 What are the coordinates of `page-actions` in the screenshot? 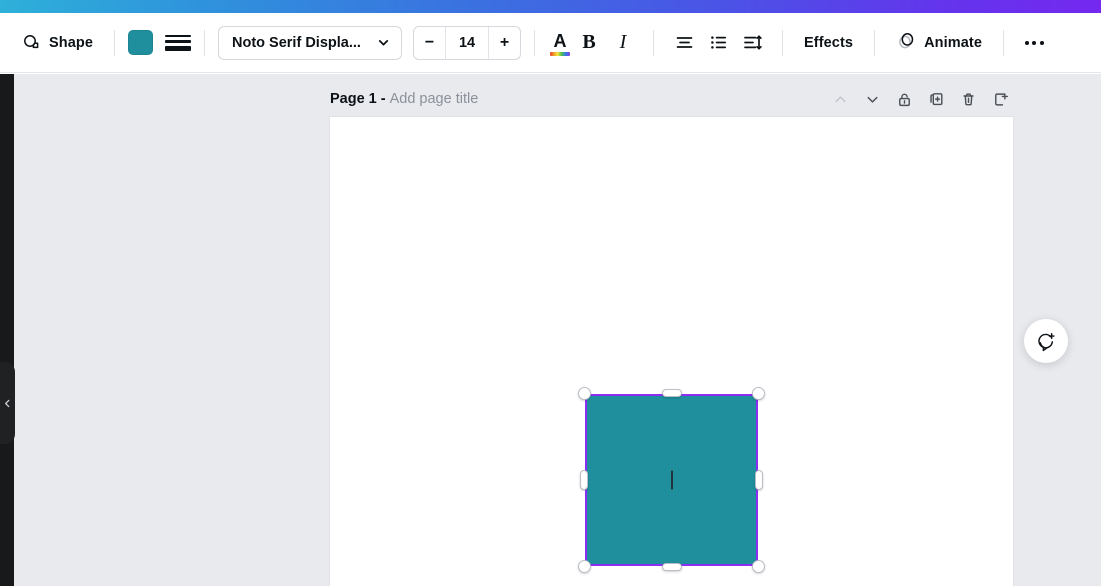 It's located at (920, 99).